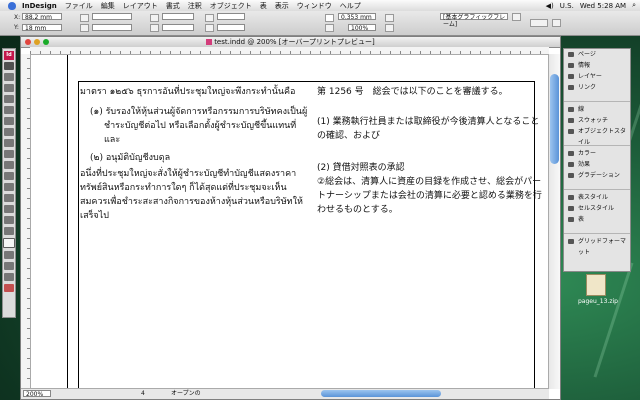 The image size is (640, 400). I want to click on x-position-field: 88.2 mm, so click(42, 17).